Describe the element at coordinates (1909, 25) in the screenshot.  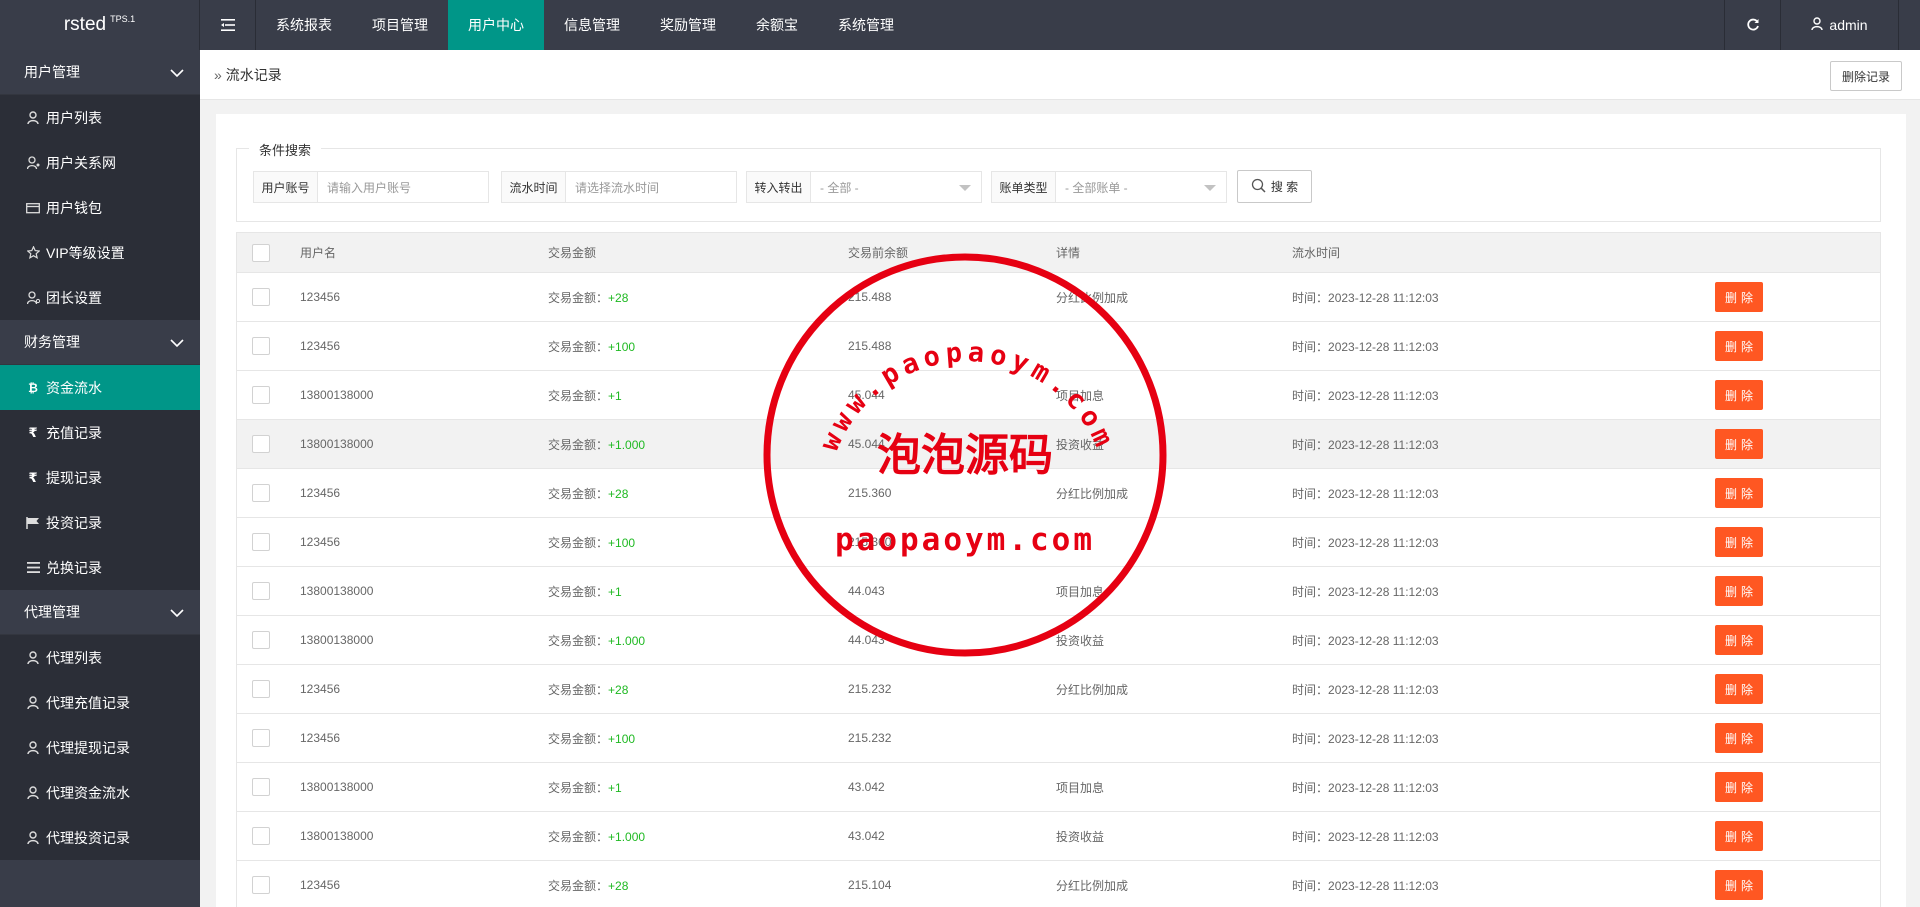
I see `top-bar-edge` at that location.